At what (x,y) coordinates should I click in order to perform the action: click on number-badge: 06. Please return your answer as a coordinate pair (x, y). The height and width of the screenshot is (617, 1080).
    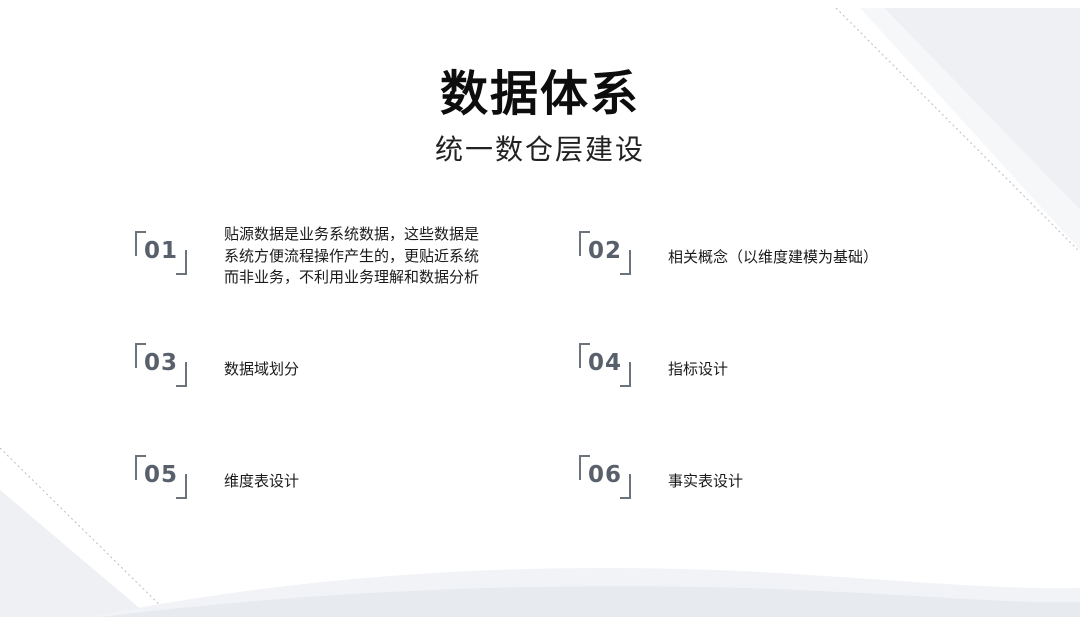
    Looking at the image, I should click on (605, 477).